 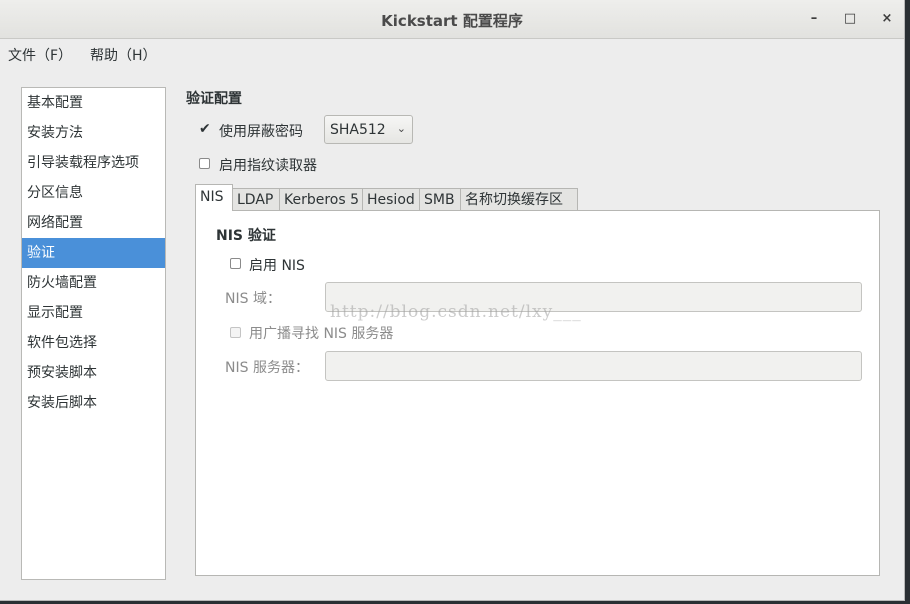 What do you see at coordinates (204, 163) in the screenshot?
I see `fingerprint-checkbox` at bounding box center [204, 163].